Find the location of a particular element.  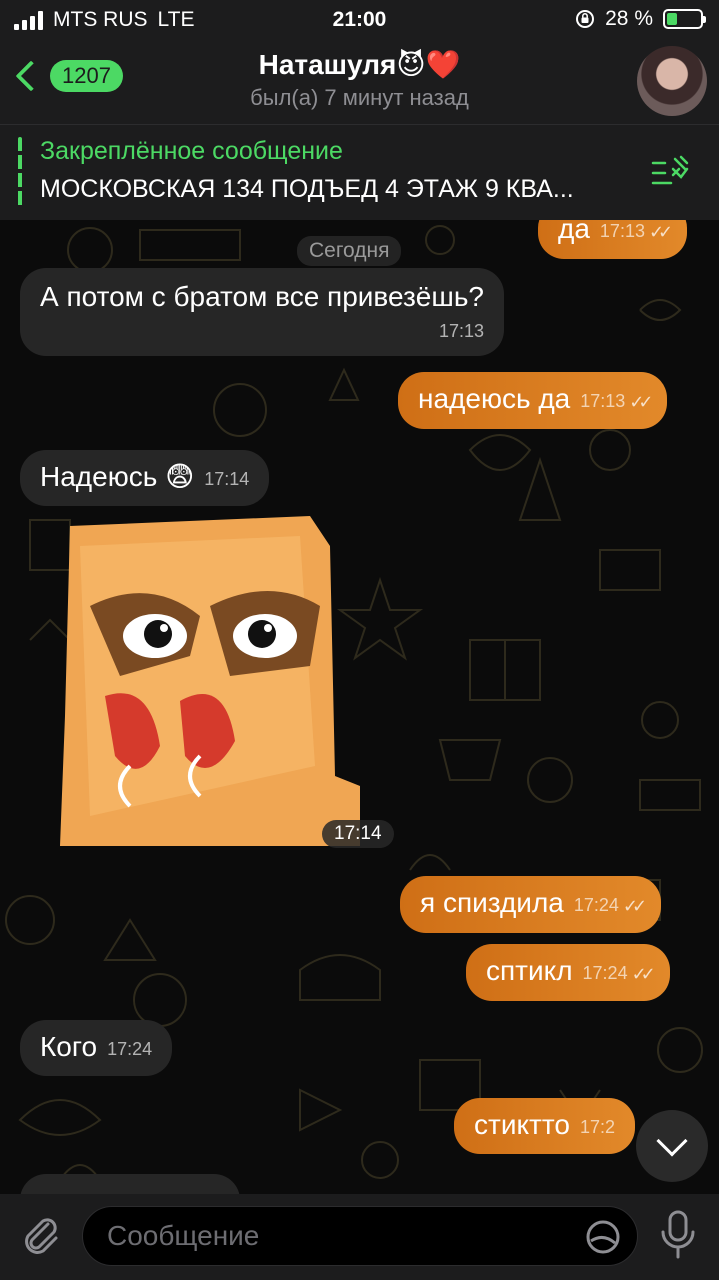

message-time: 17:14 is located at coordinates (227, 478).